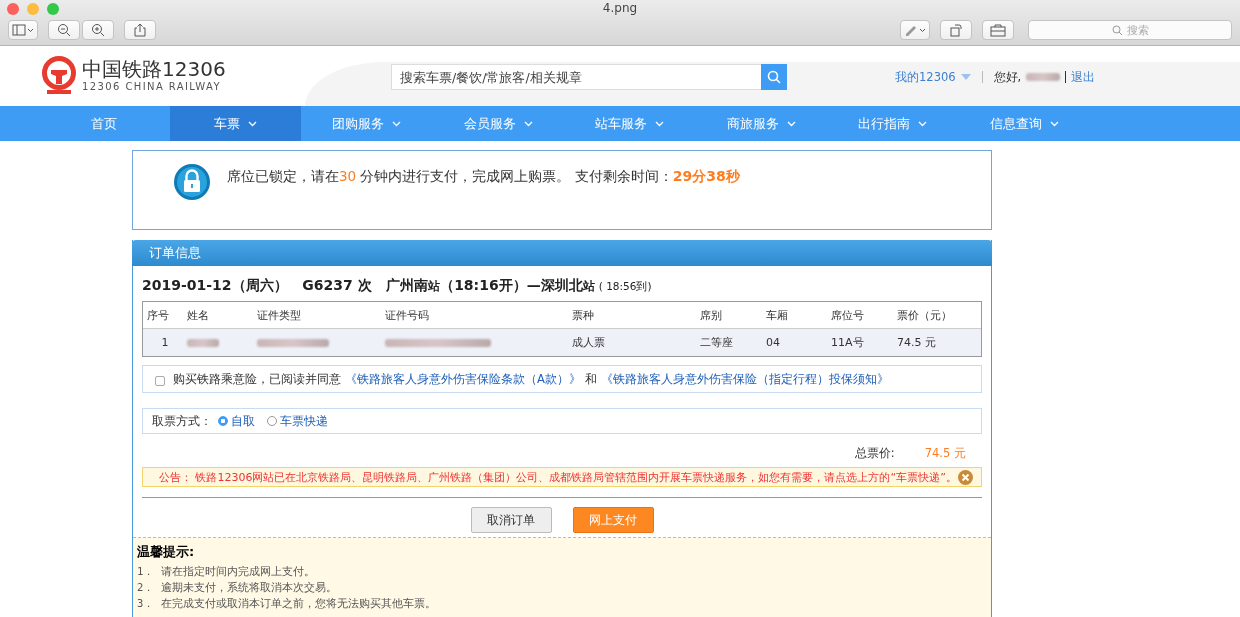 The height and width of the screenshot is (617, 1240). What do you see at coordinates (588, 342) in the screenshot?
I see `table-cell-text: 成人票` at bounding box center [588, 342].